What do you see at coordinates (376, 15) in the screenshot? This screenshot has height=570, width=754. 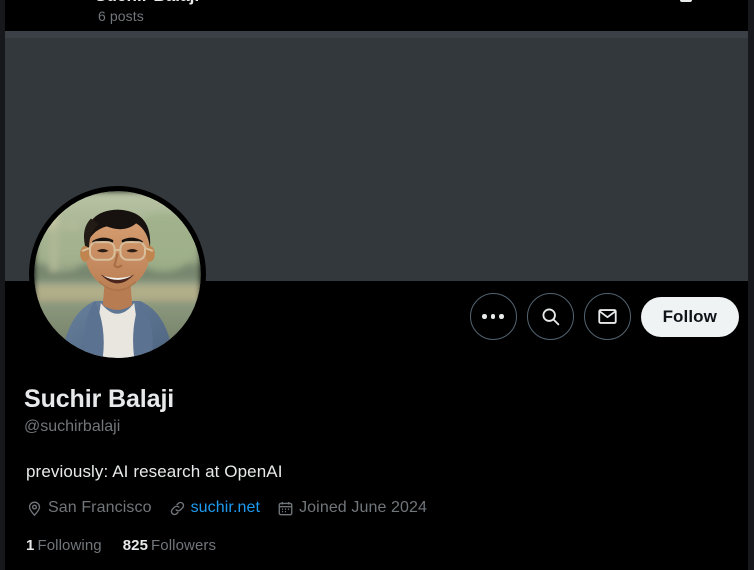 I see `page-header: Suchir Balaji 6 posts` at bounding box center [376, 15].